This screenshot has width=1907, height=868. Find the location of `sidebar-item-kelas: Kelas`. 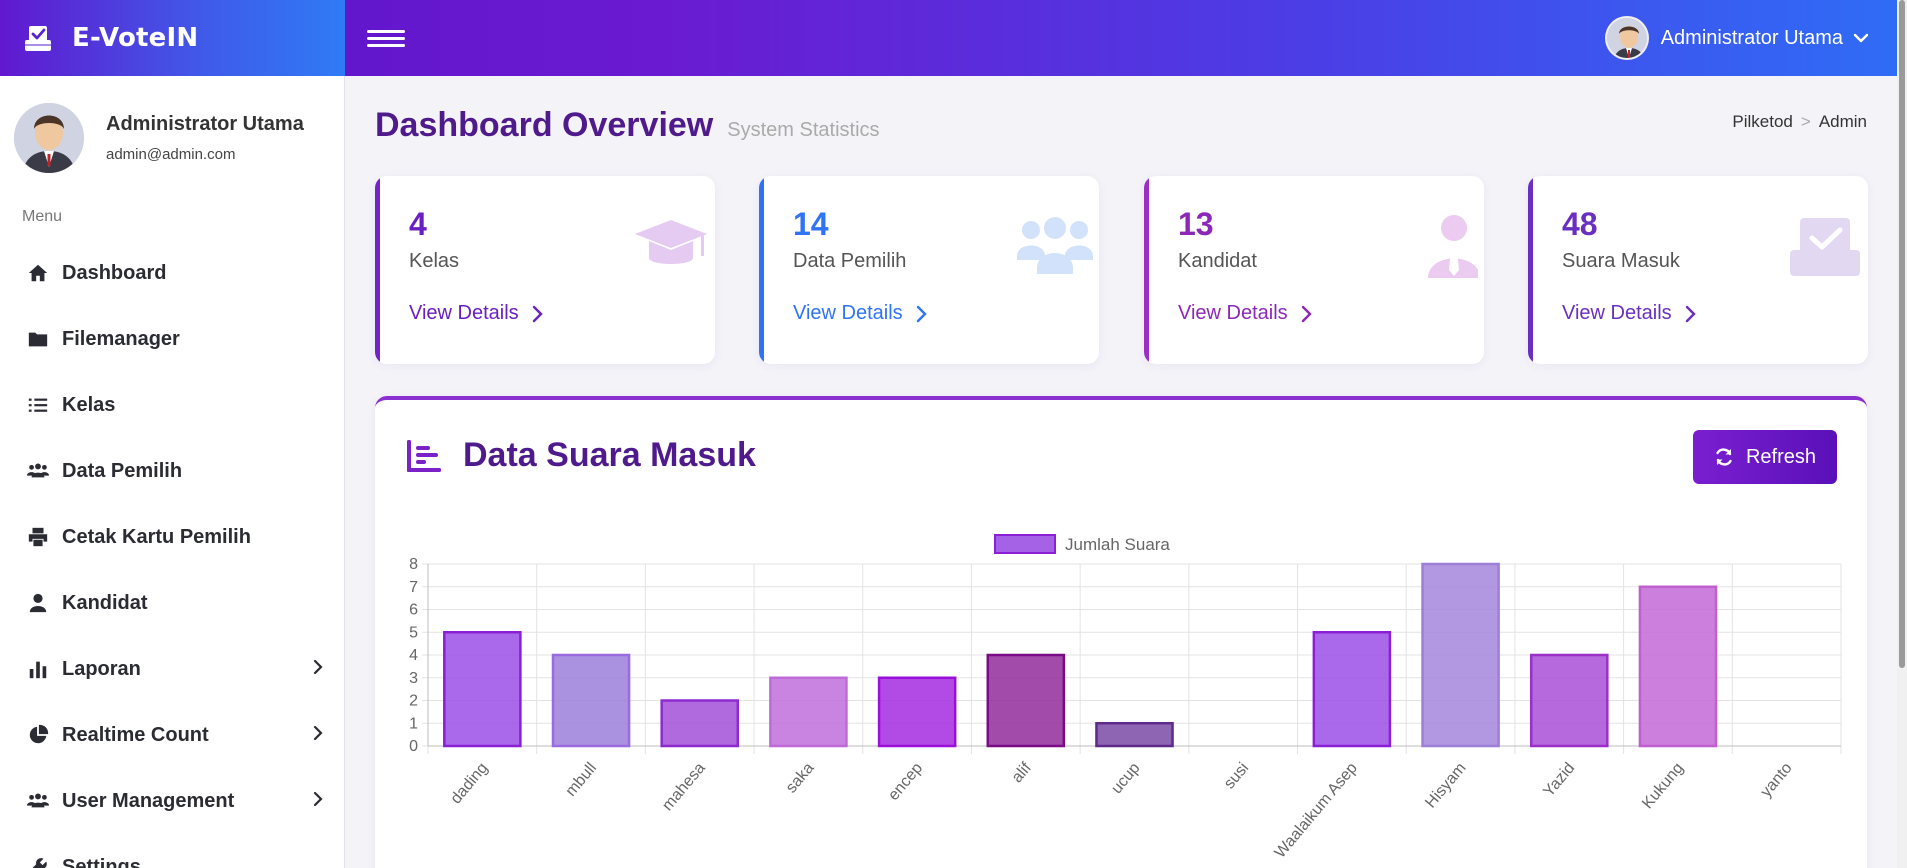

sidebar-item-kelas: Kelas is located at coordinates (172, 405).